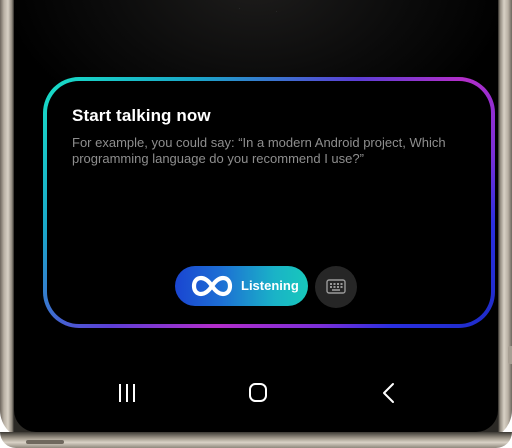  What do you see at coordinates (127, 393) in the screenshot?
I see `recents-icon` at bounding box center [127, 393].